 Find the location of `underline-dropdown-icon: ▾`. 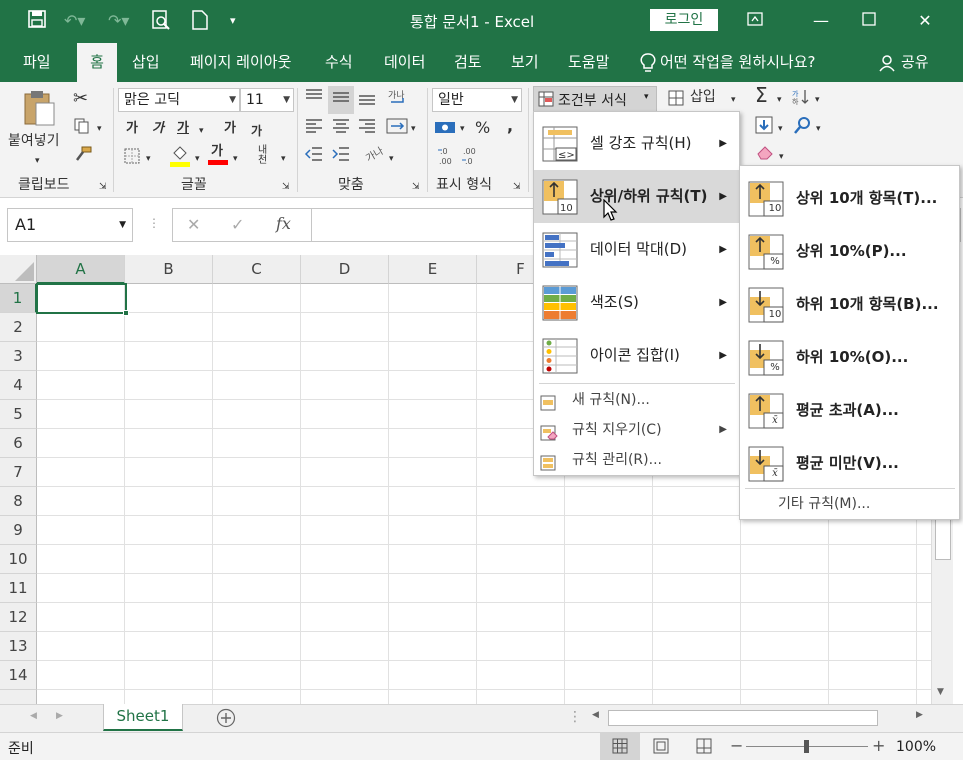

underline-dropdown-icon: ▾ is located at coordinates (201, 131).